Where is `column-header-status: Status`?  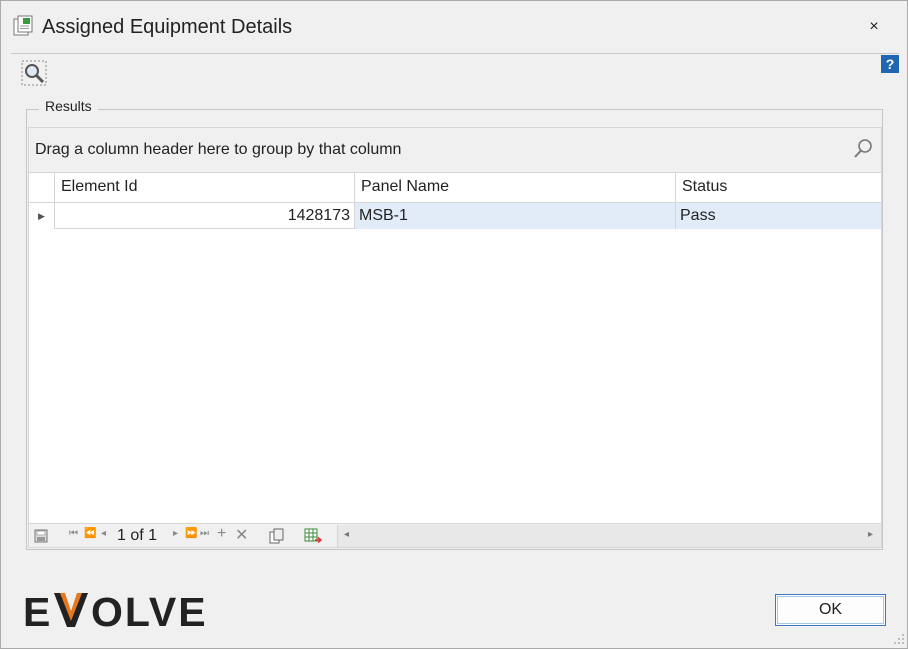
column-header-status: Status is located at coordinates (778, 187).